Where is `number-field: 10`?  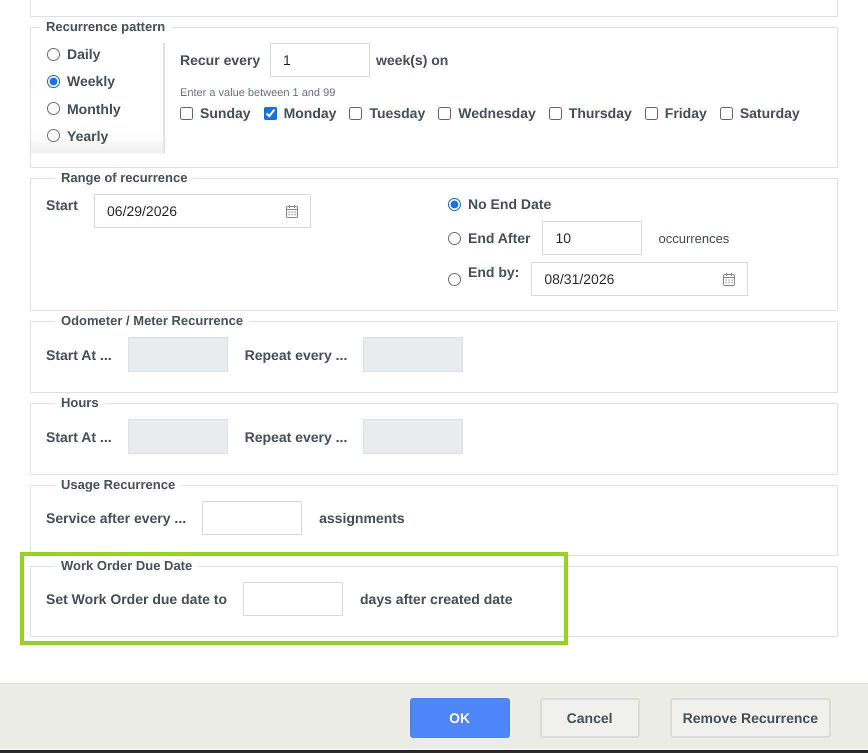 number-field: 10 is located at coordinates (592, 238).